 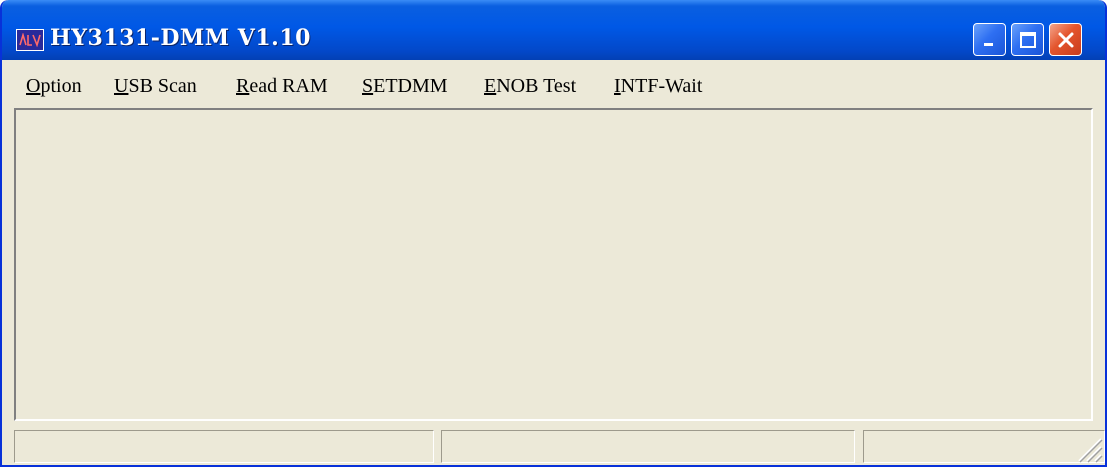 I want to click on window-title: HY3131-DMM V1.10, so click(x=180, y=38).